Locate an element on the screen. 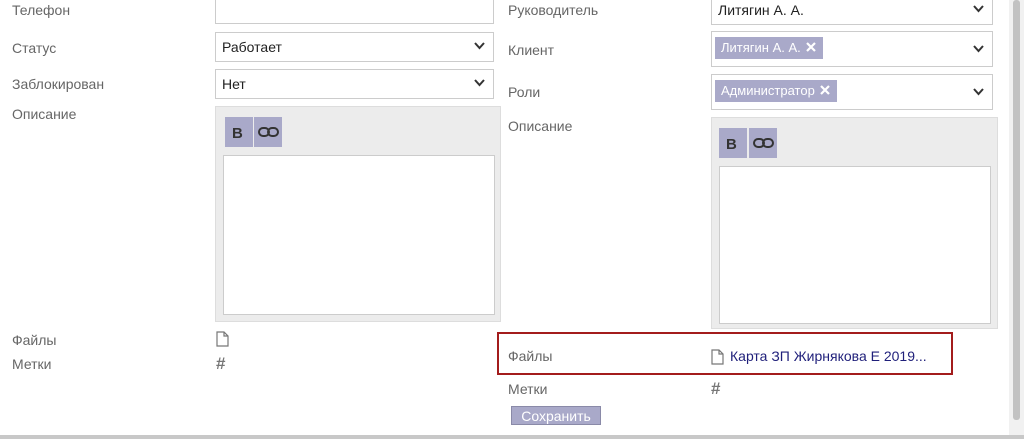 This screenshot has height=439, width=1024. roles-label: Роли is located at coordinates (524, 92).